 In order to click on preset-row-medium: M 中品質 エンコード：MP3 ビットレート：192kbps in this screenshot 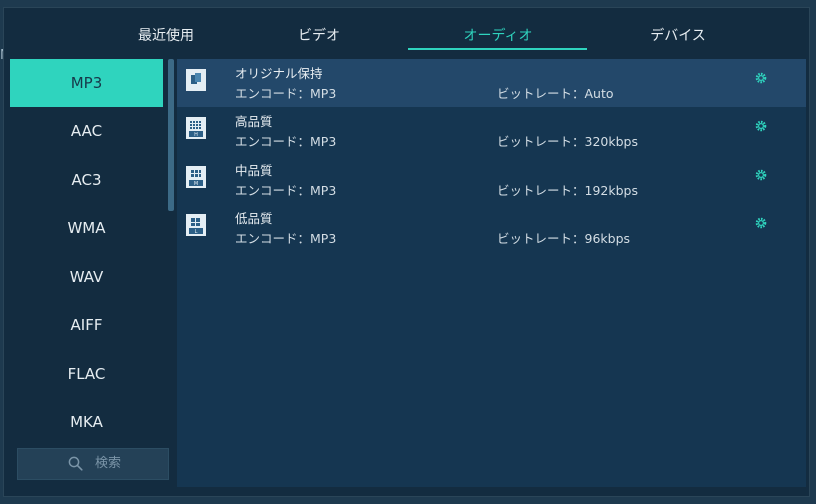, I will do `click(491, 180)`.